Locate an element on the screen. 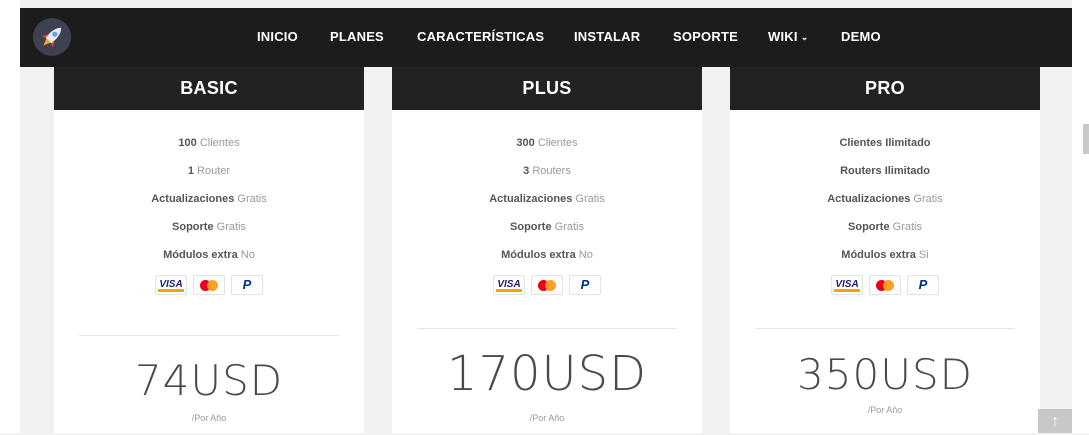 The height and width of the screenshot is (435, 1089). plan-title: BASIC is located at coordinates (209, 88).